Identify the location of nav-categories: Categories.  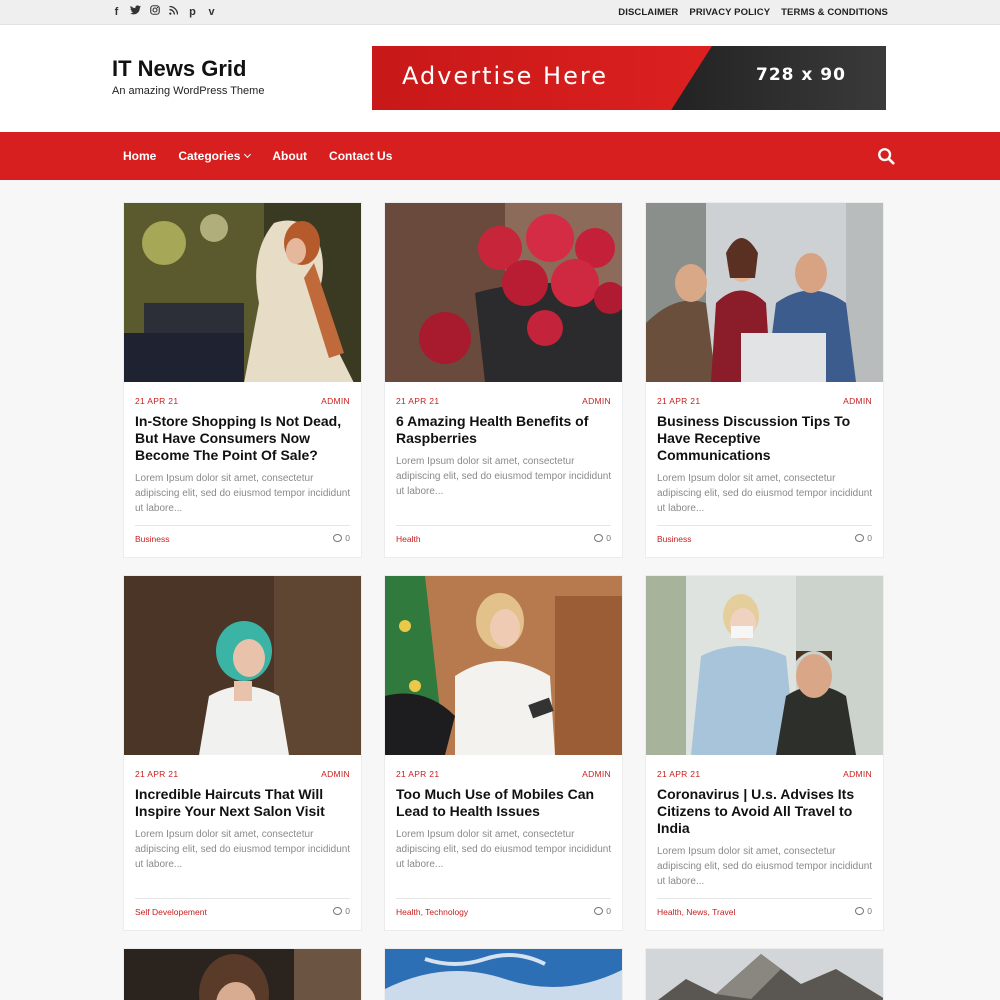
(215, 156).